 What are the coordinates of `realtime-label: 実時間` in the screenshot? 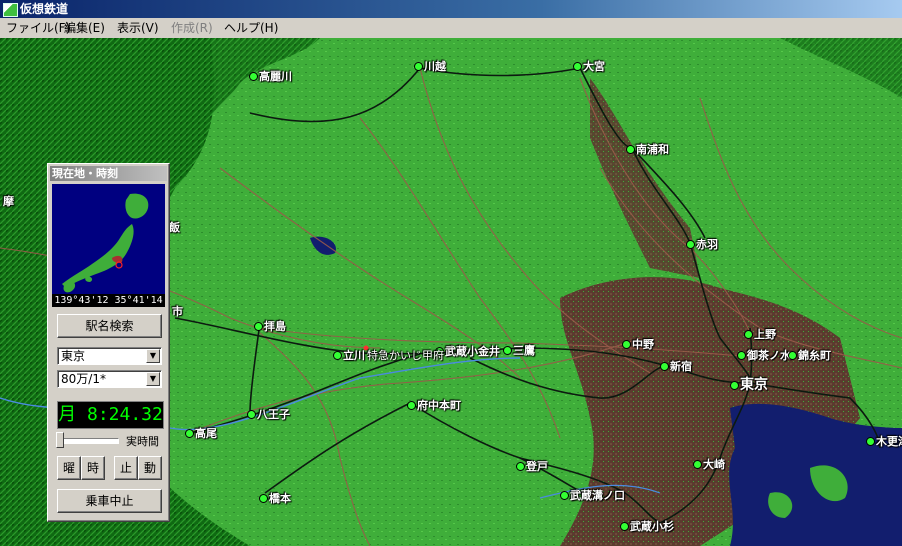 It's located at (142, 441).